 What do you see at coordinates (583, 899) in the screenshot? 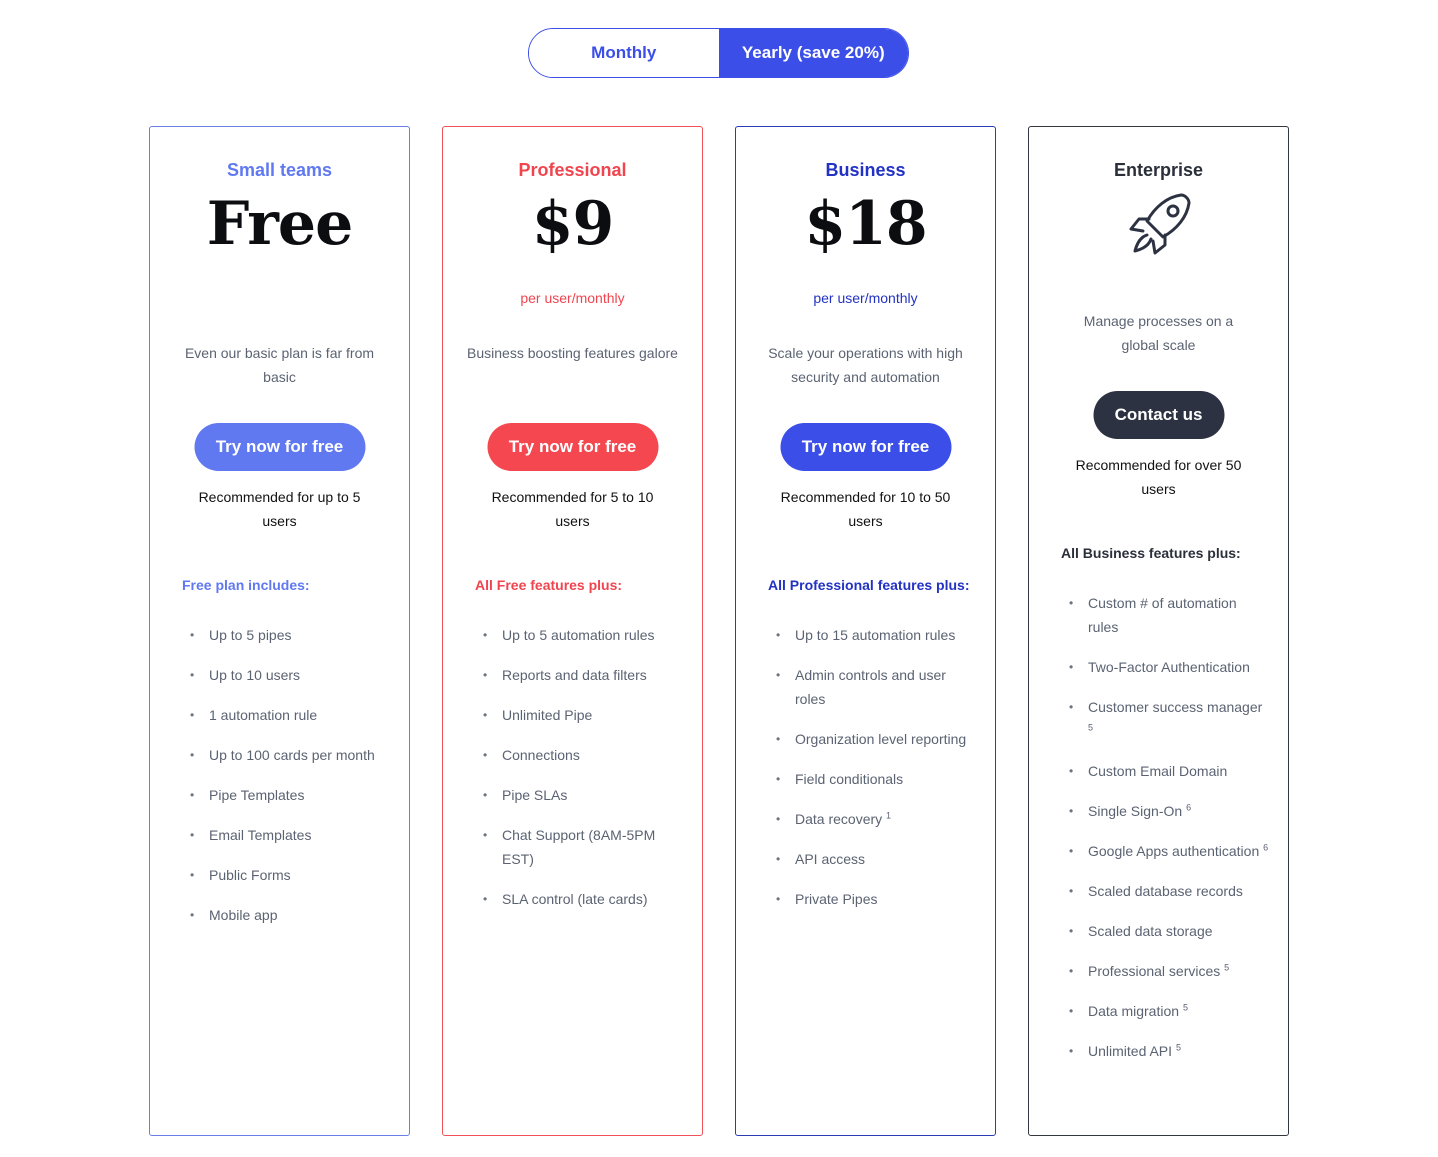
I see `feature-item: SLA control (late cards)` at bounding box center [583, 899].